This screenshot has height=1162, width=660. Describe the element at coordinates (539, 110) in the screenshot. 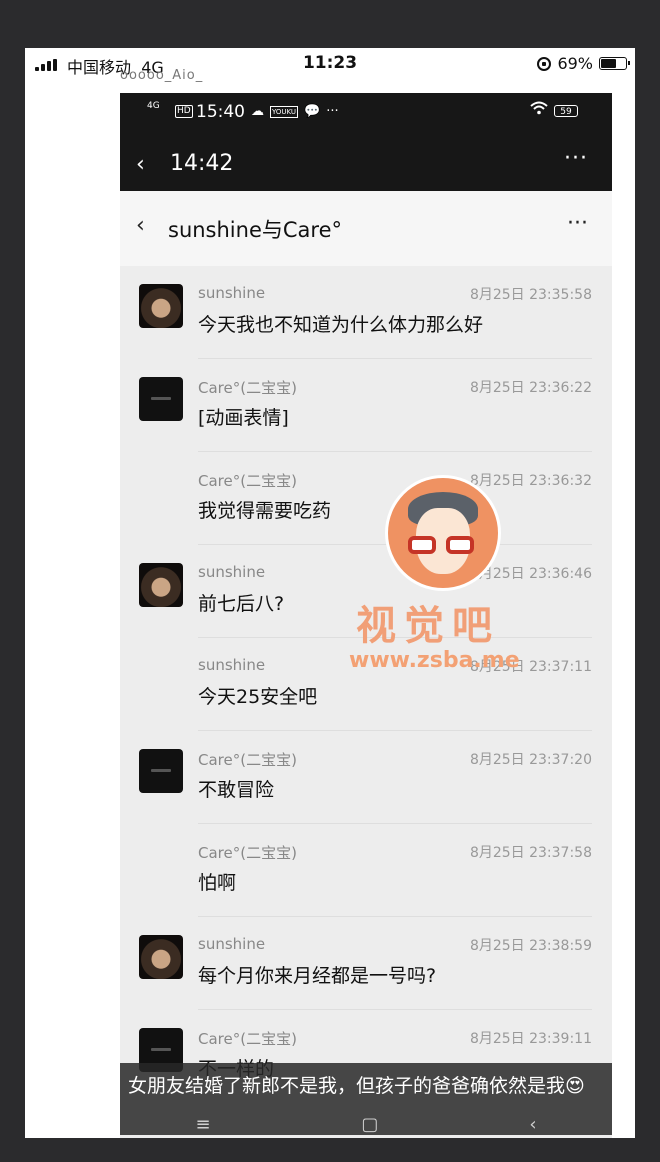

I see `wifi-icon` at that location.